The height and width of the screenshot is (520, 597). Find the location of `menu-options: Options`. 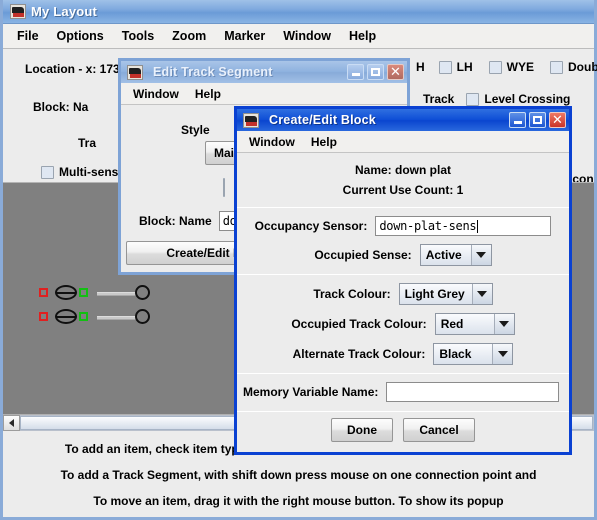

menu-options: Options is located at coordinates (80, 36).